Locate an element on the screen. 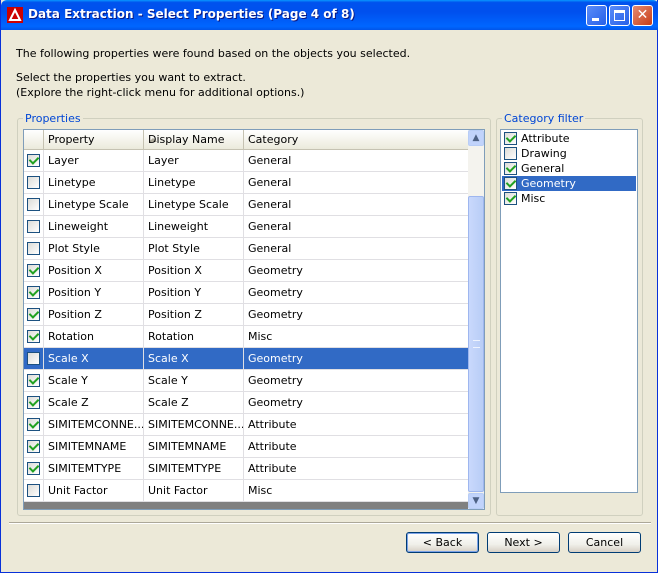 The image size is (658, 573). table-row: Linetype Scale Linetype Scale General is located at coordinates (246, 205).